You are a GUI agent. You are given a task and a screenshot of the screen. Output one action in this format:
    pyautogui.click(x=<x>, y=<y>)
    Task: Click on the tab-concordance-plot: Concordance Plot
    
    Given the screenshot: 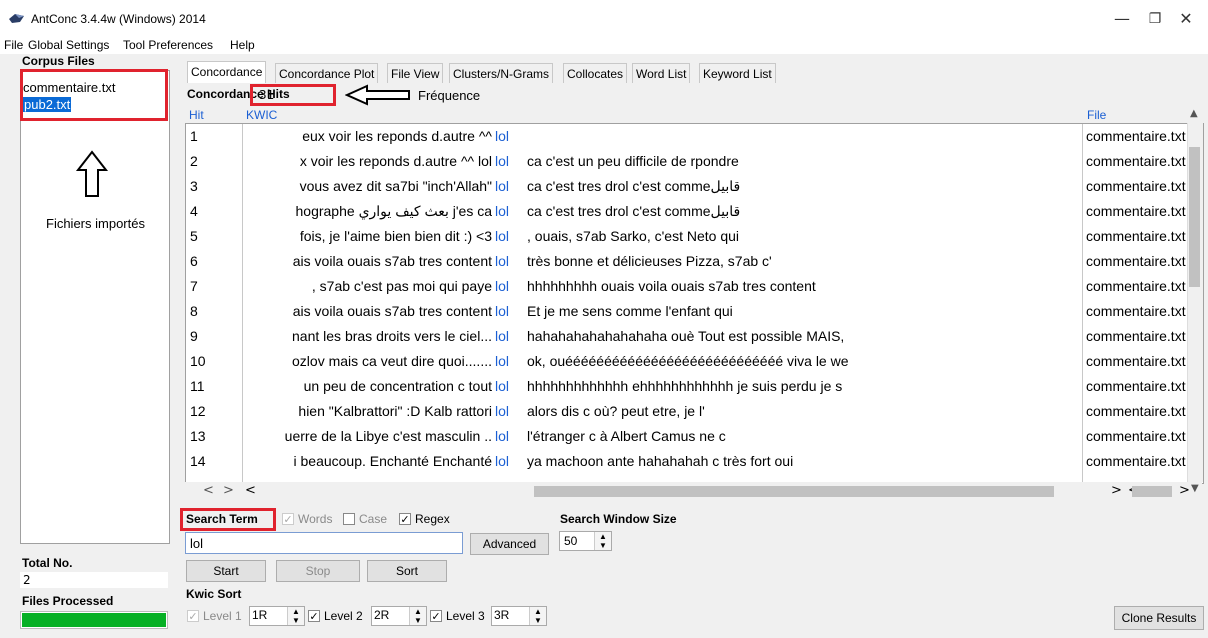 What is the action you would take?
    pyautogui.click(x=327, y=73)
    